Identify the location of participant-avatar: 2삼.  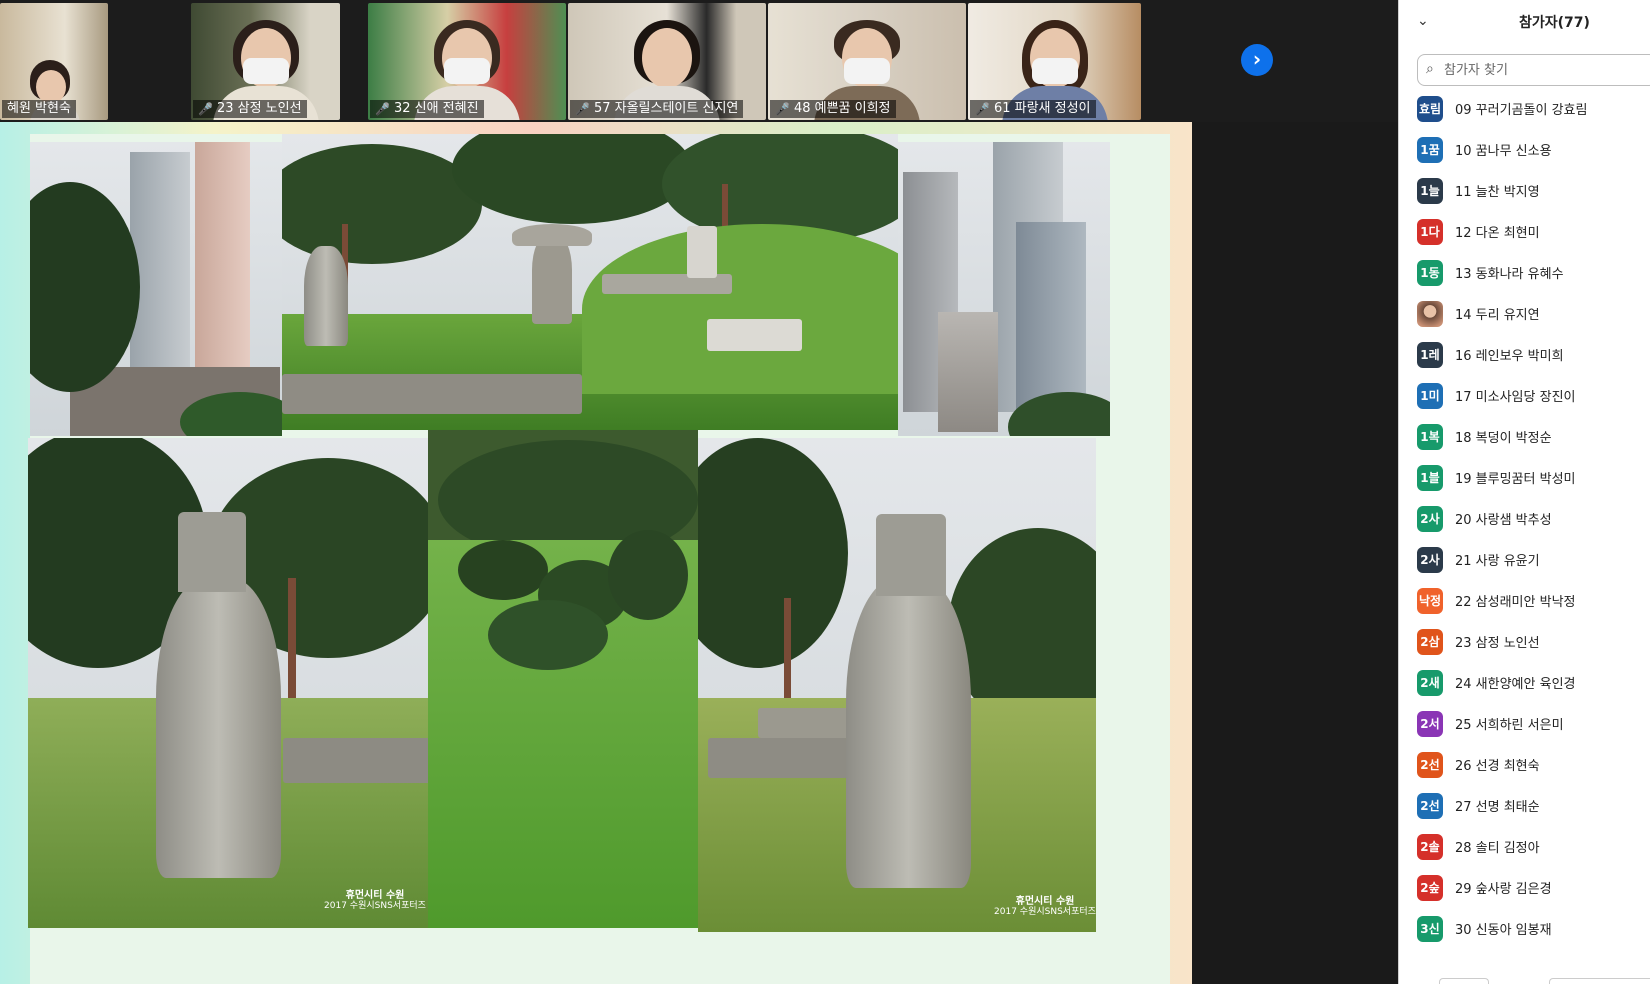
(1430, 641).